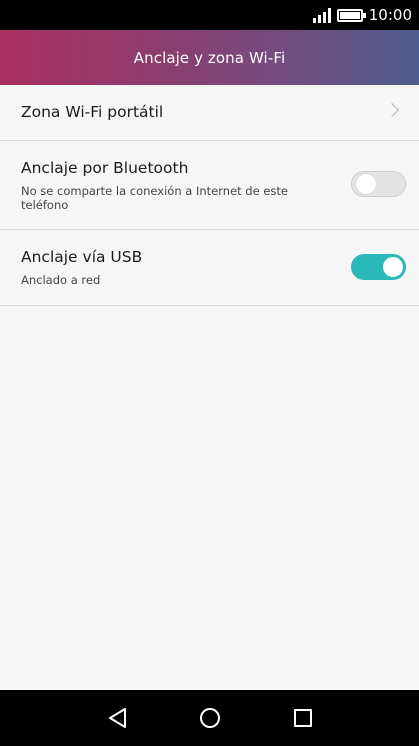  I want to click on setting-usb-tethering: Anclaje vía USB Anclado a red, so click(209, 268).